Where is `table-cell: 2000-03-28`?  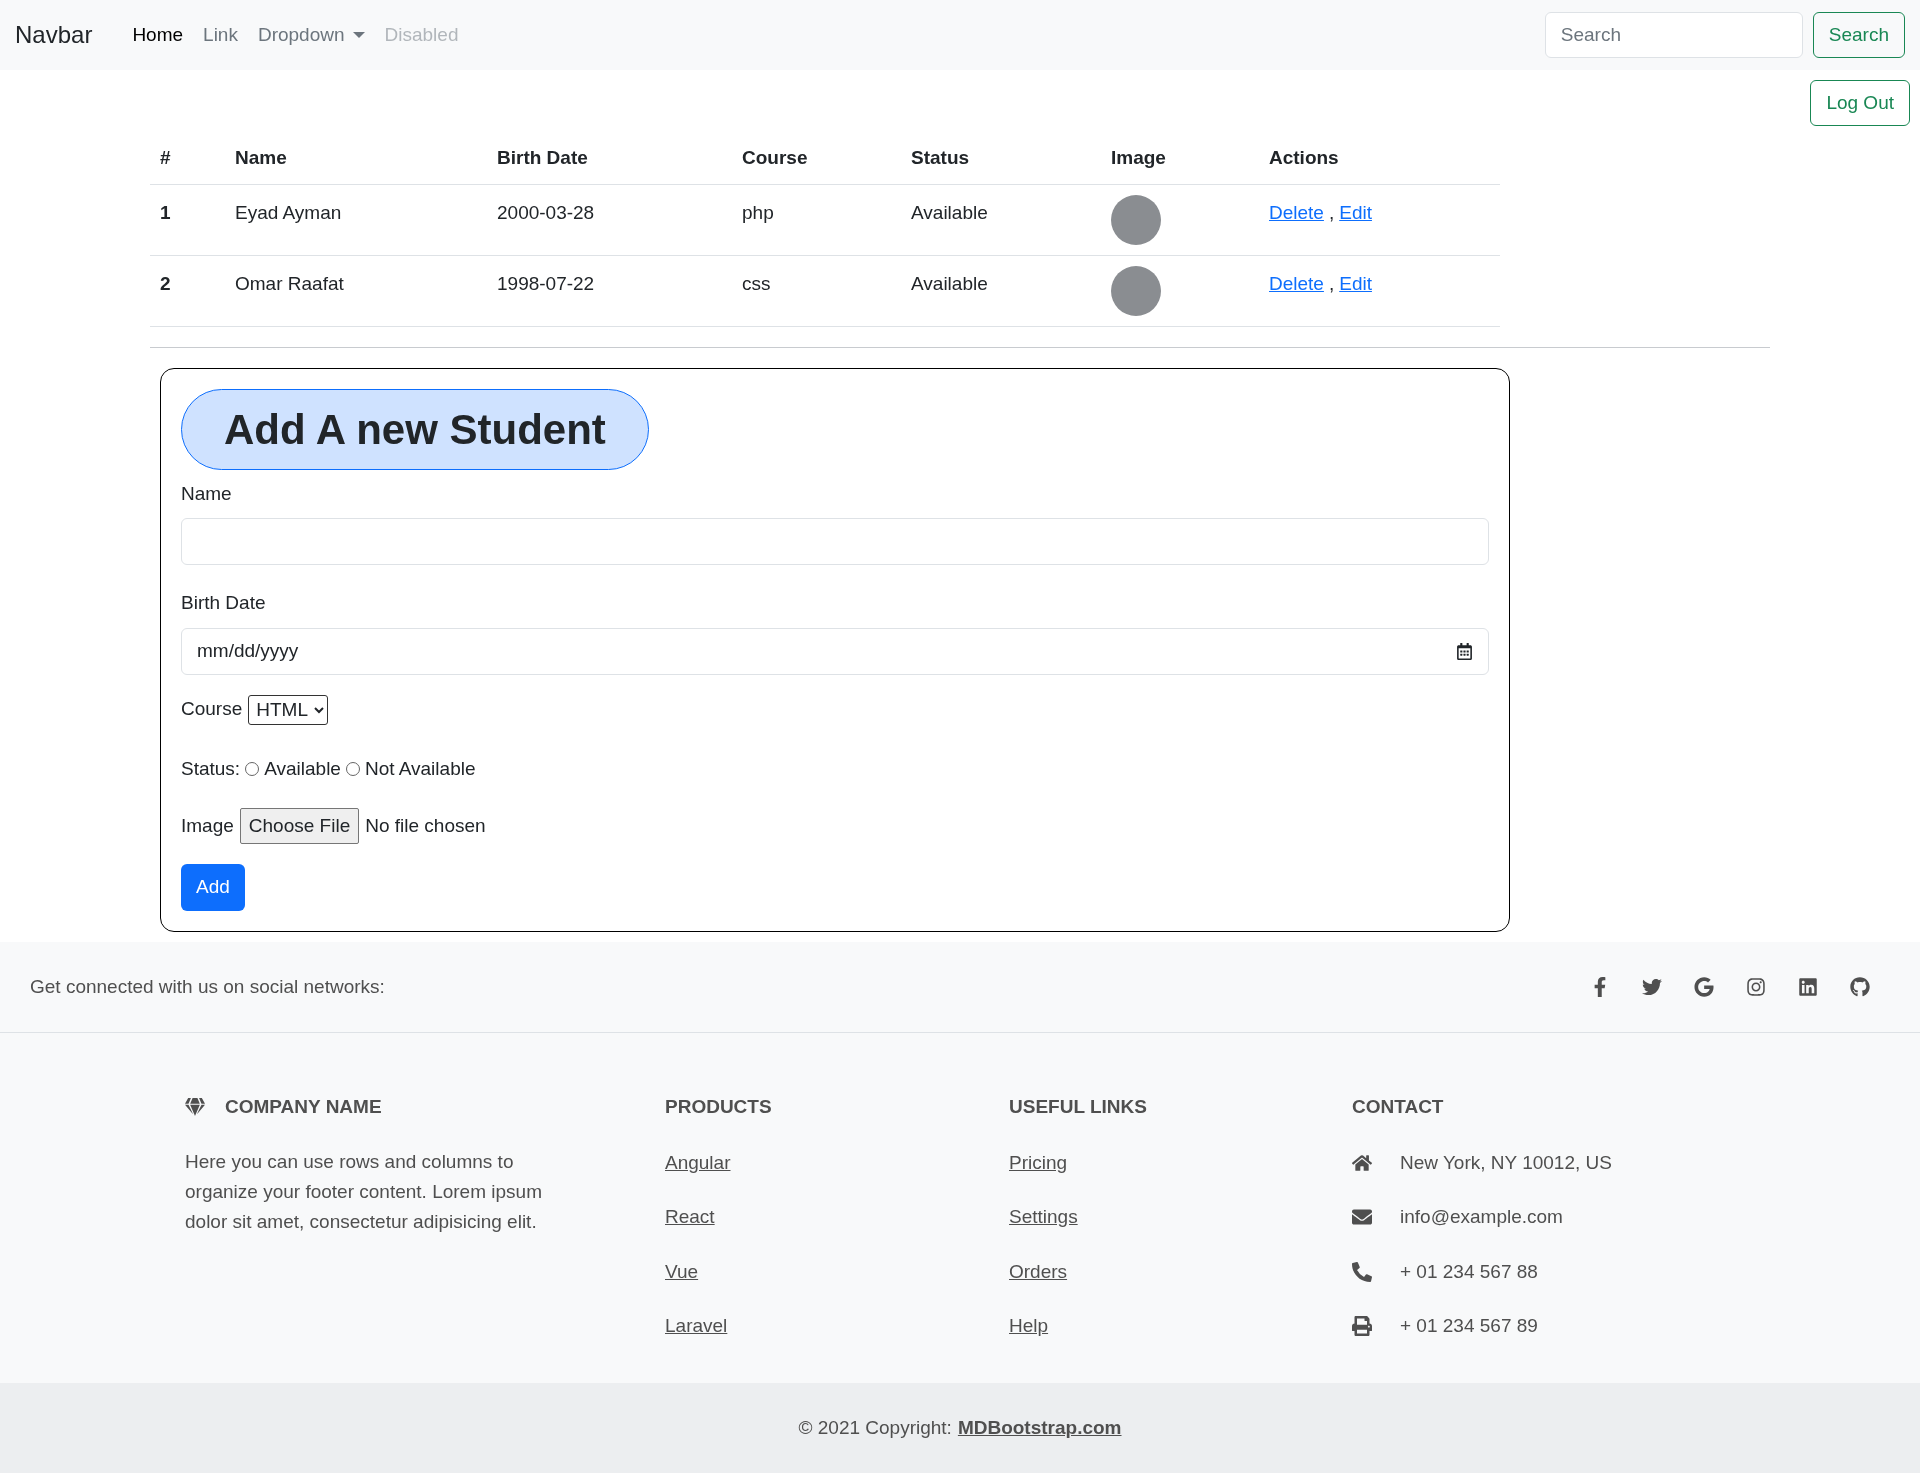
table-cell: 2000-03-28 is located at coordinates (609, 219).